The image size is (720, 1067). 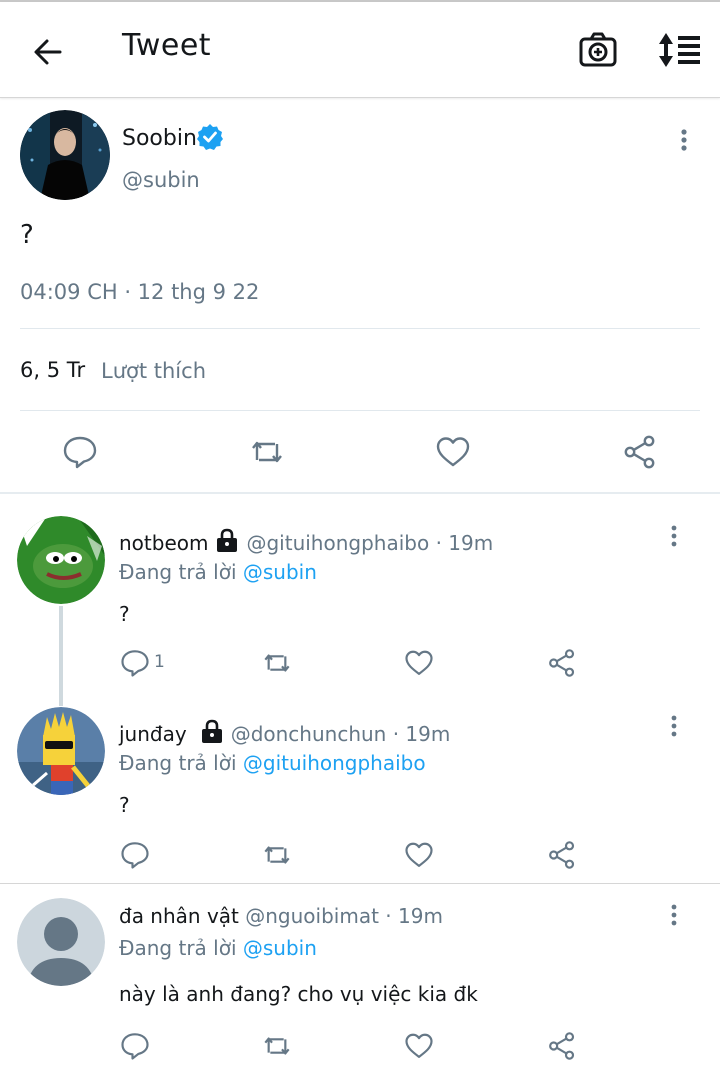 What do you see at coordinates (337, 543) in the screenshot?
I see `user-handle: @gituihongphaibo` at bounding box center [337, 543].